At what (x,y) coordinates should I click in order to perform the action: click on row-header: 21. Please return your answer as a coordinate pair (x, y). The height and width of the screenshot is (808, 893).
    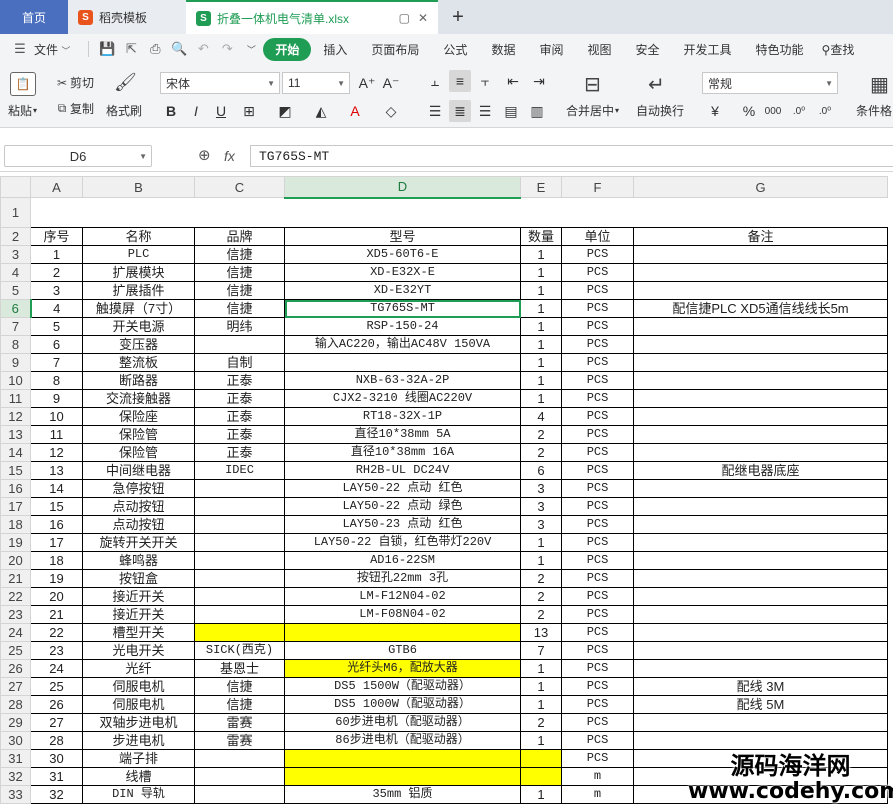
    Looking at the image, I should click on (15, 578).